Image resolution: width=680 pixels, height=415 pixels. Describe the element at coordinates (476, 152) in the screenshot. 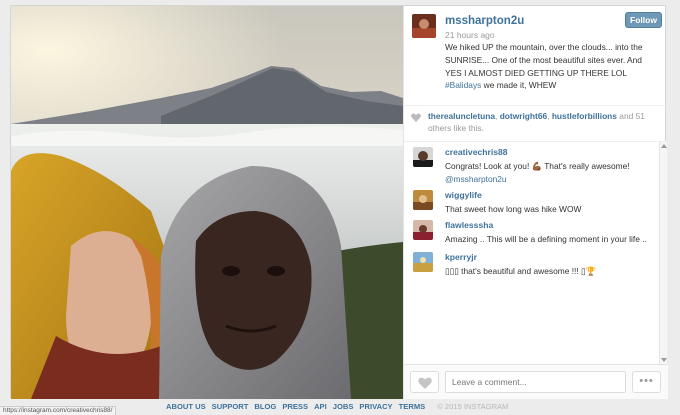

I see `commenter-username: creativechris88` at that location.